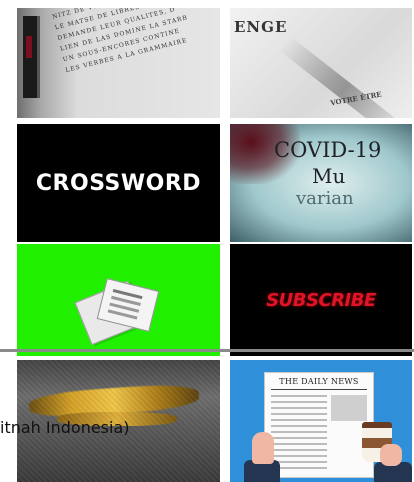 The width and height of the screenshot is (414, 482). Describe the element at coordinates (299, 433) in the screenshot. I see `text-columns` at that location.